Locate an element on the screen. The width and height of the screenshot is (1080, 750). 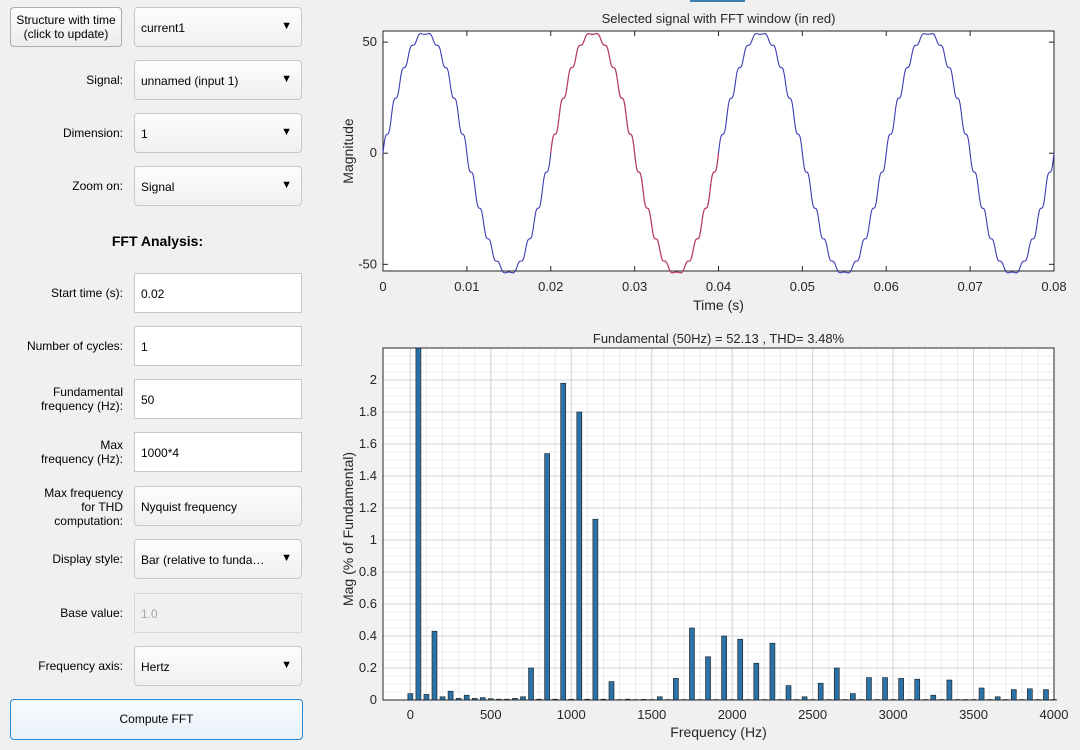
x-tick-label: 1000 is located at coordinates (571, 714).